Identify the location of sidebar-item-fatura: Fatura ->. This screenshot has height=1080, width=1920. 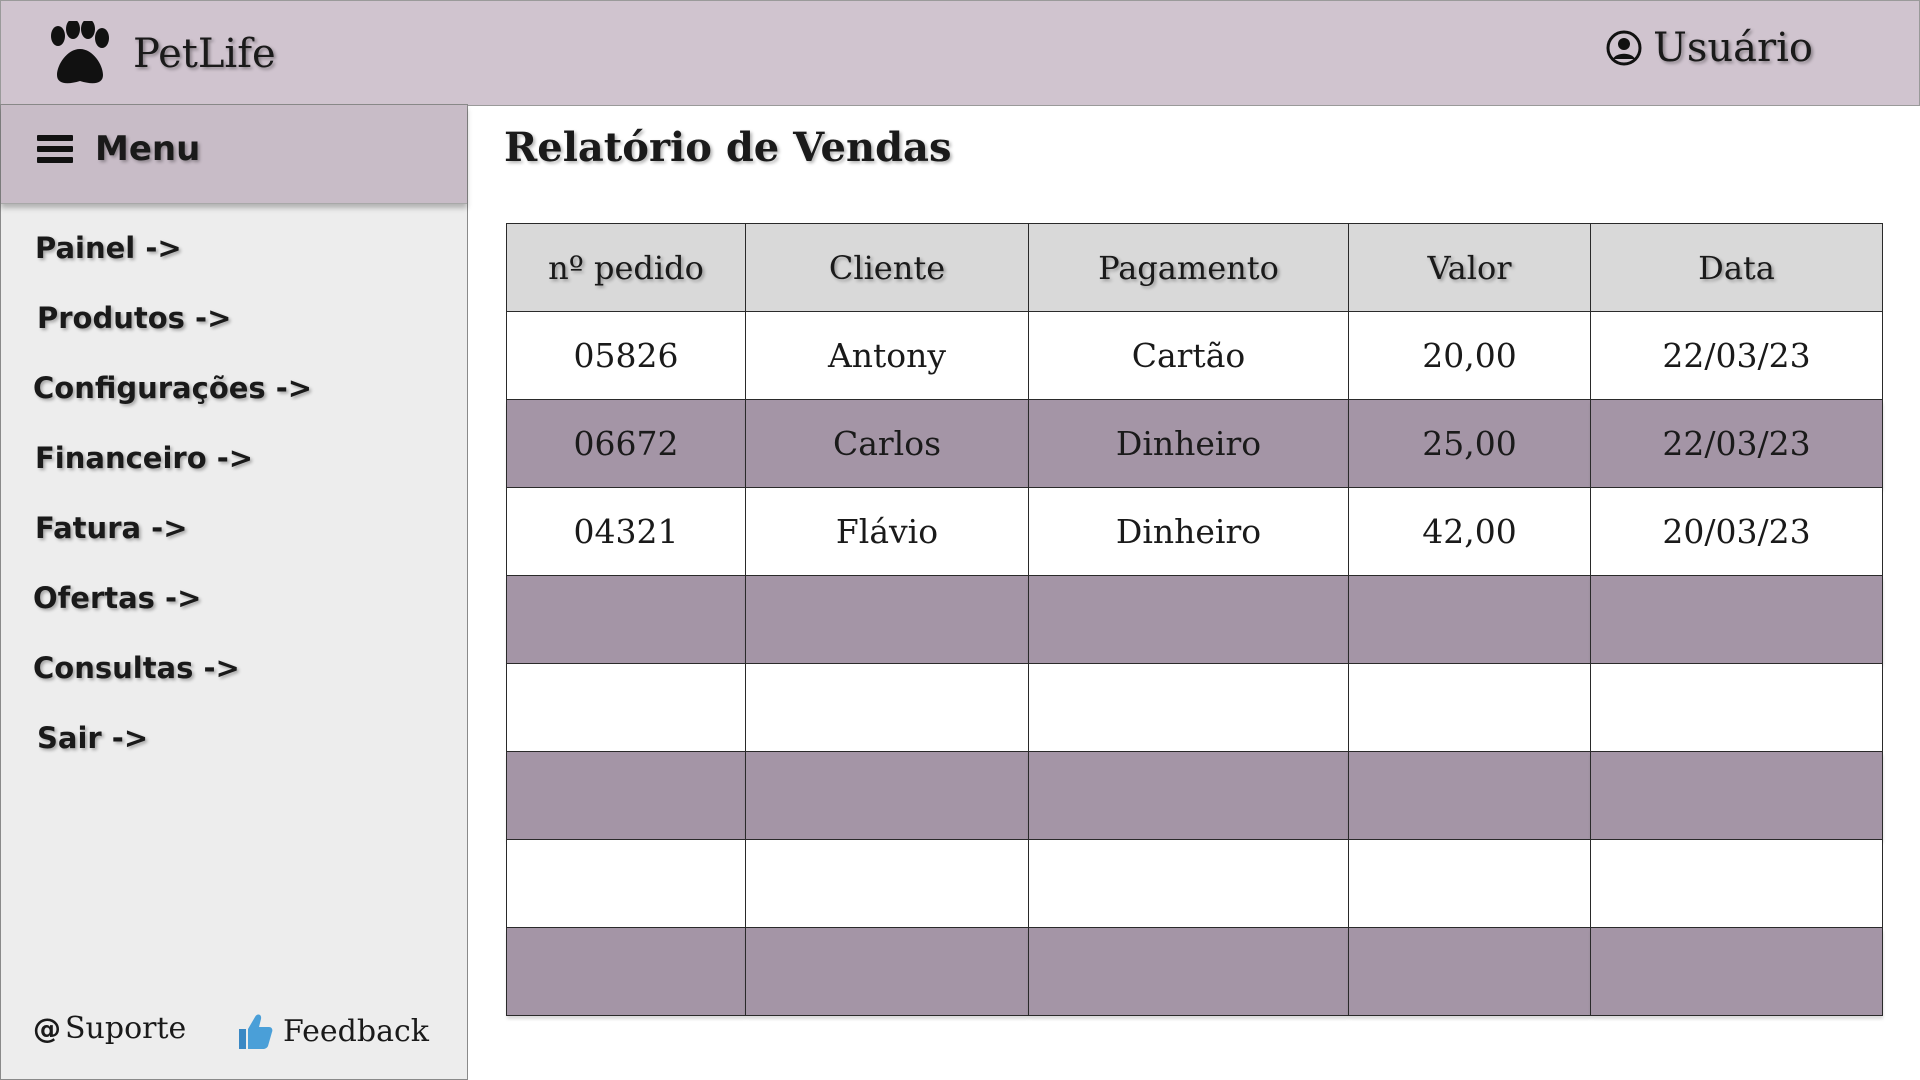
(111, 528).